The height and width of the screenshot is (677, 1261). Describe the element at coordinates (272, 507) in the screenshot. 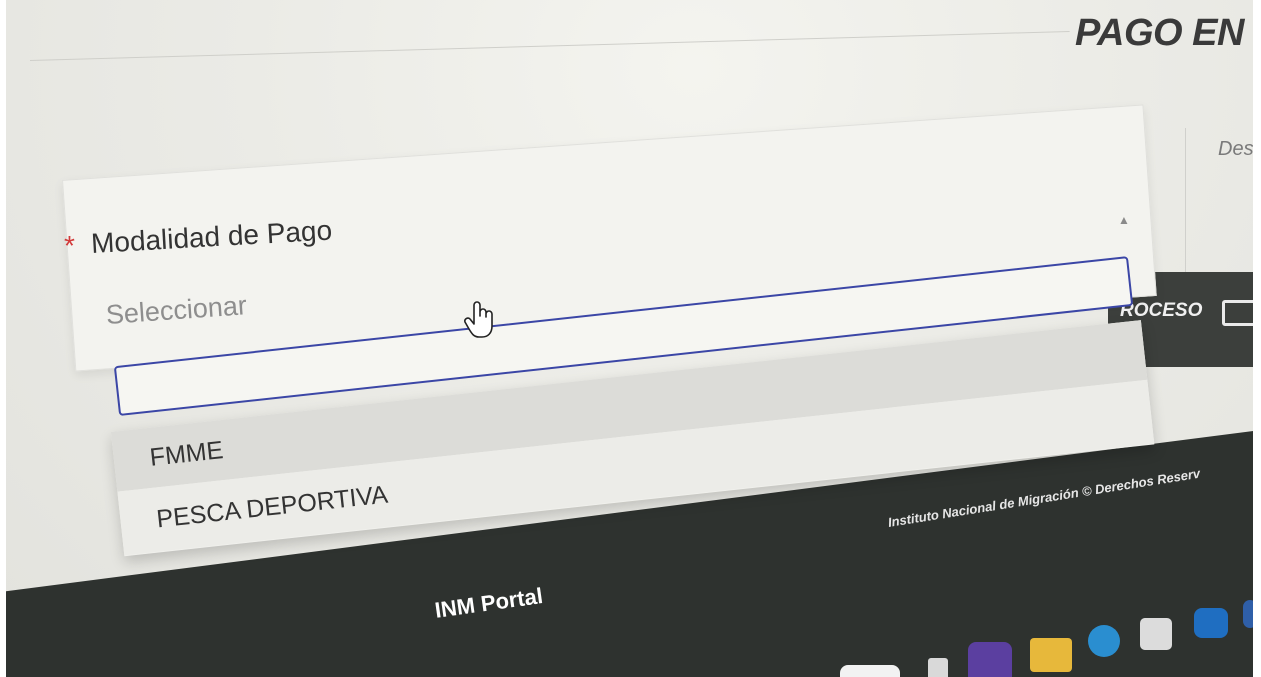

I see `option-label: PESCA DEPORTIVA` at that location.